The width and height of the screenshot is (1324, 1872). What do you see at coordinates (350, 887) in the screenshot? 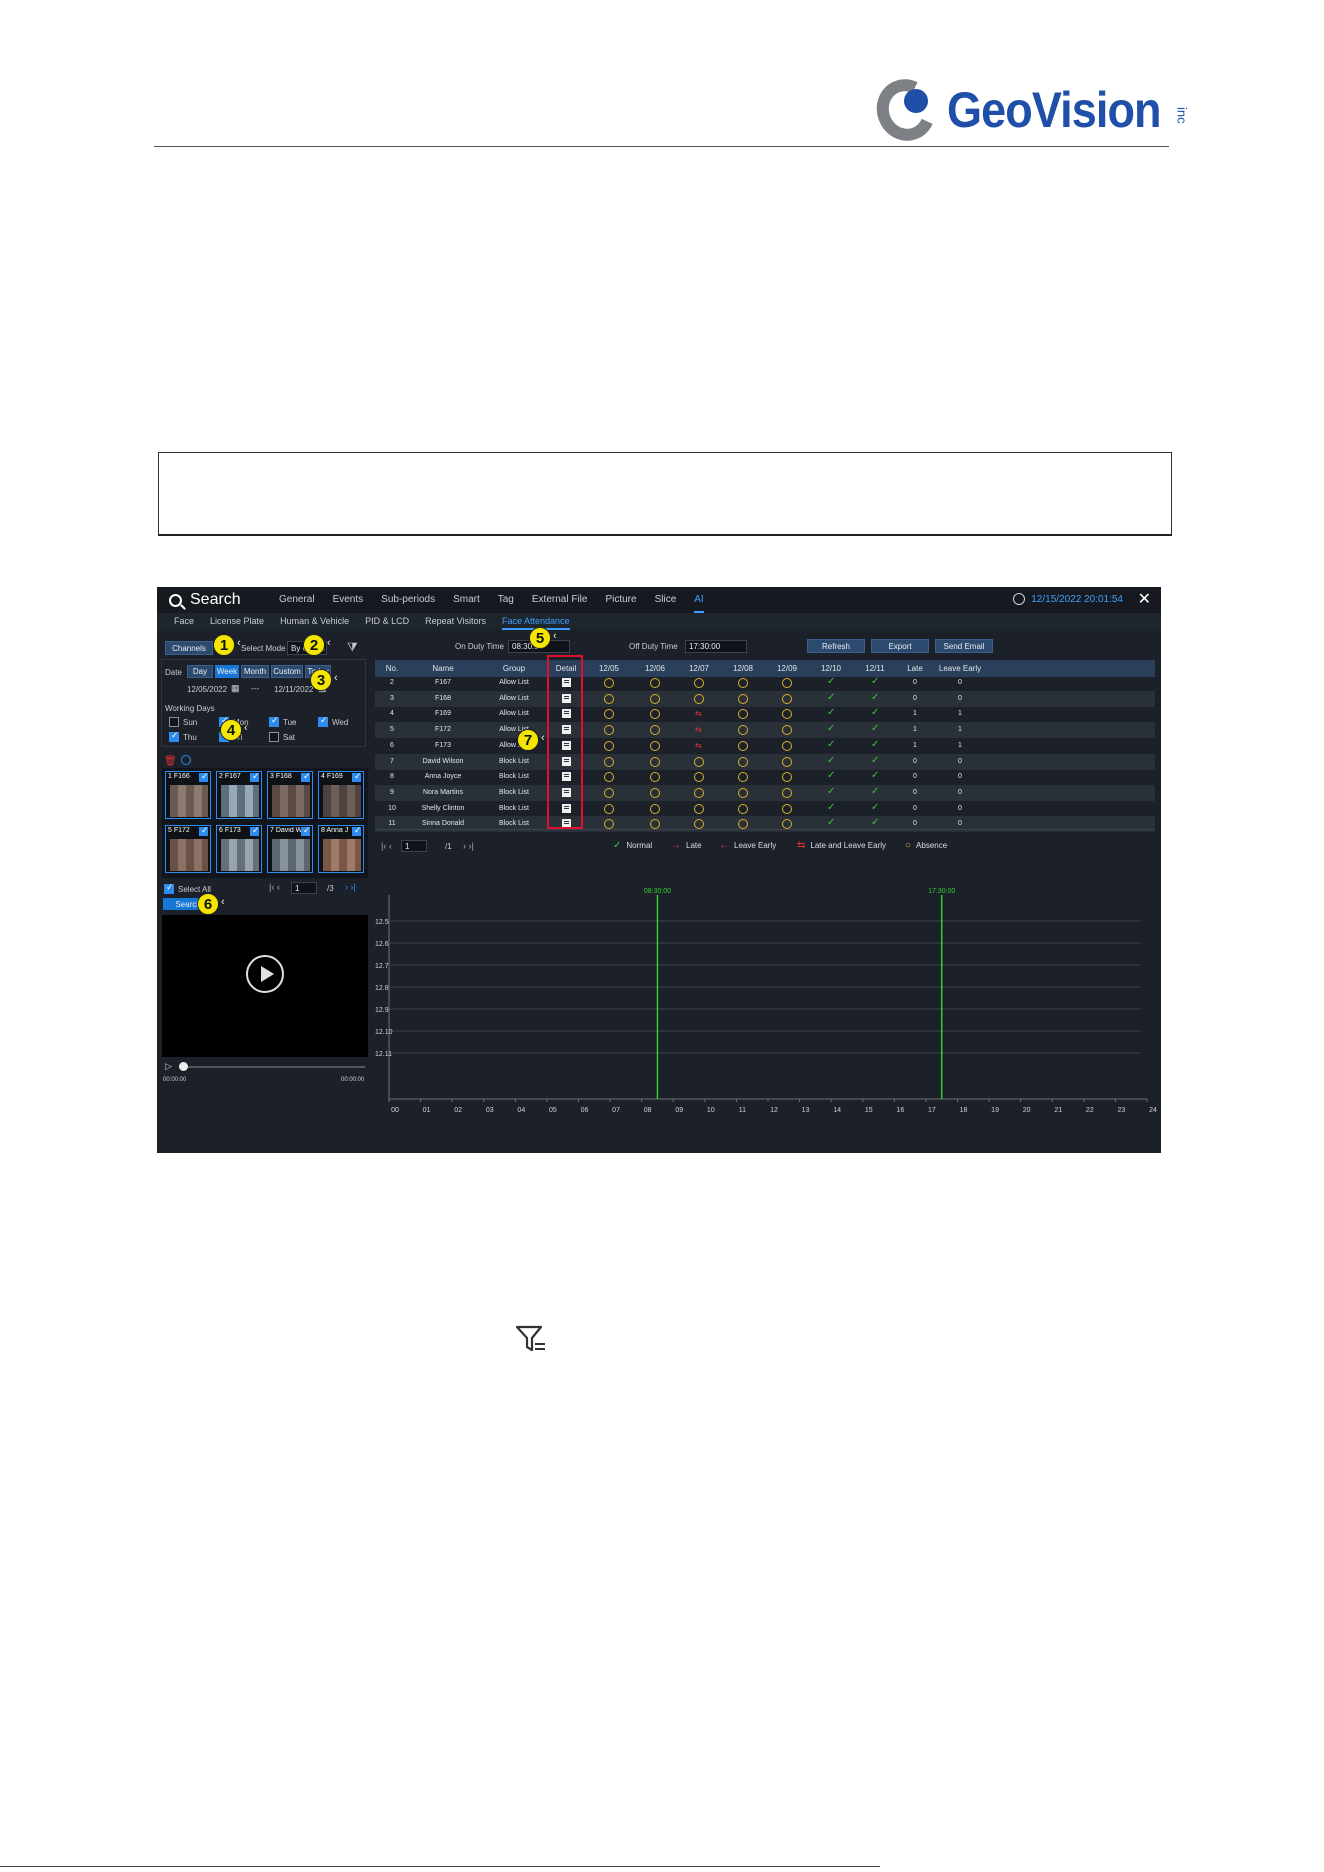
I see `next-page-icon: › ›|` at bounding box center [350, 887].